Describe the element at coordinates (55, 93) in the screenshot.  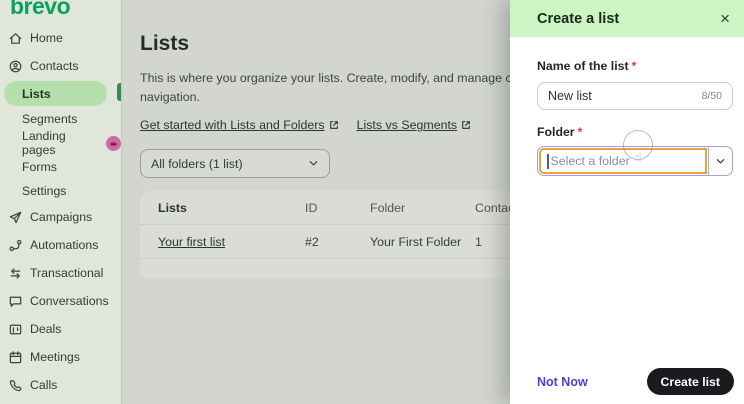
I see `sidebar-item-lists: Lists` at that location.